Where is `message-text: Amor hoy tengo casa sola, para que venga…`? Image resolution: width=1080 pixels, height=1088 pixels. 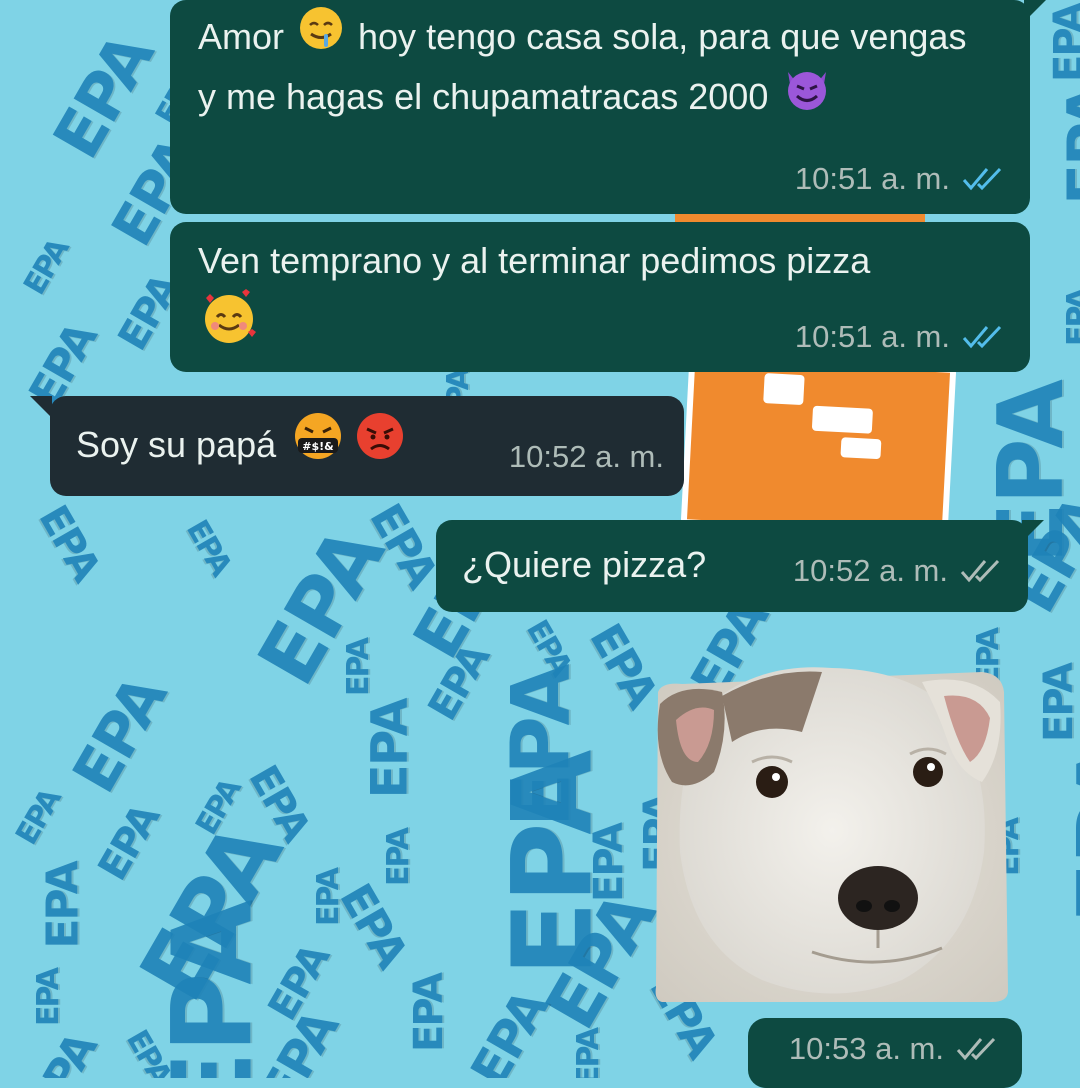
message-text: Amor hoy tengo casa sola, para que venga… is located at coordinates (594, 67).